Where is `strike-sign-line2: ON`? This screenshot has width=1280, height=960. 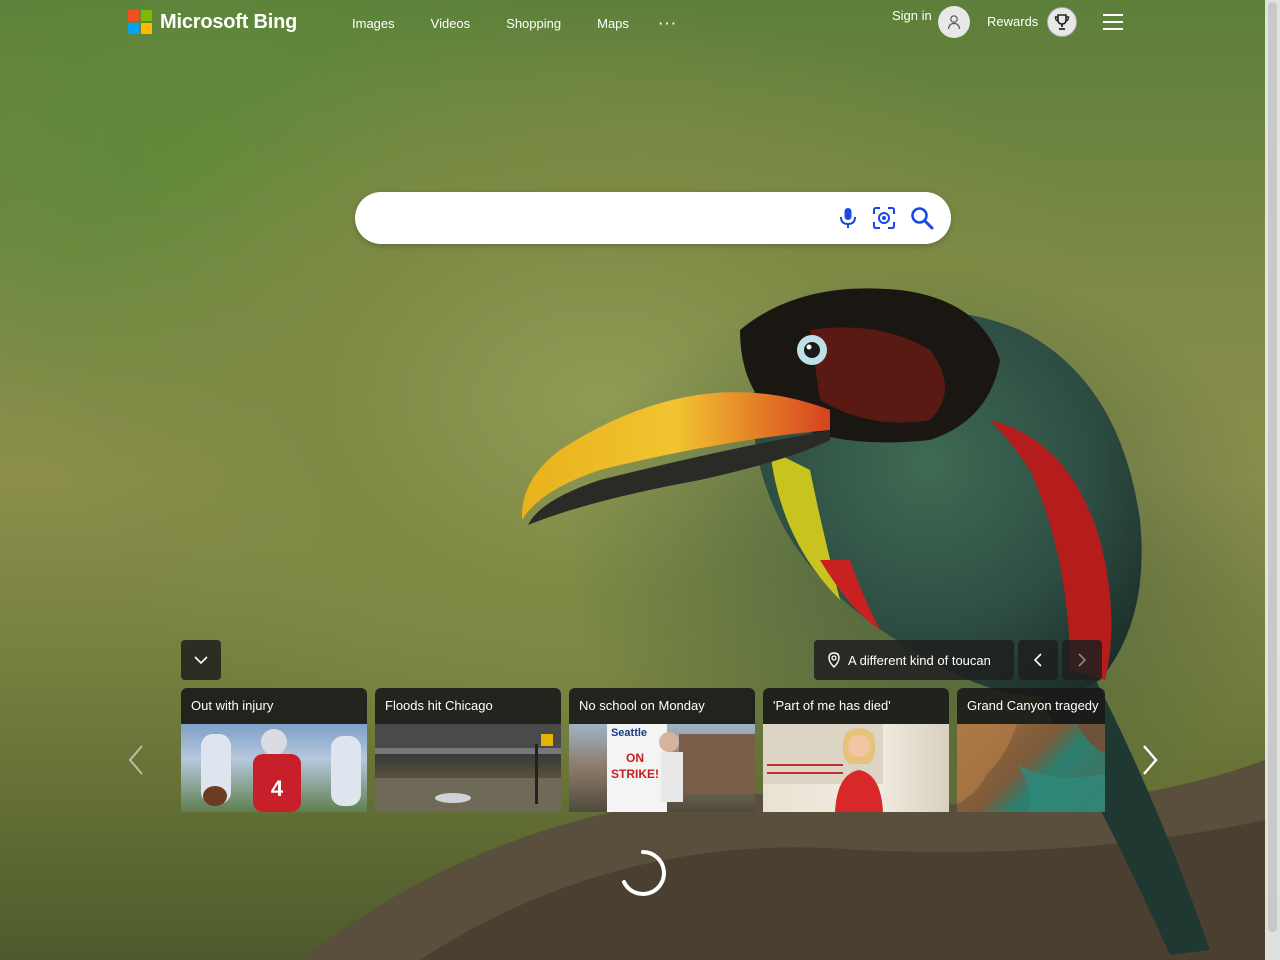 strike-sign-line2: ON is located at coordinates (635, 758).